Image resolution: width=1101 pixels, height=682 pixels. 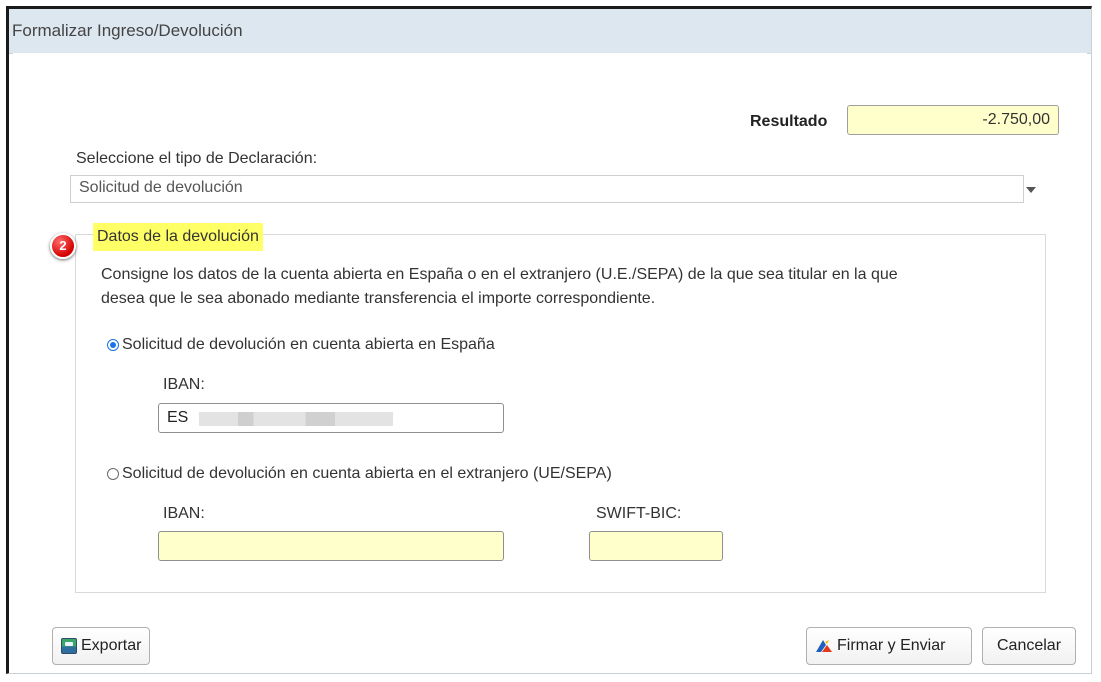 I want to click on abroad-iban-input, so click(x=331, y=546).